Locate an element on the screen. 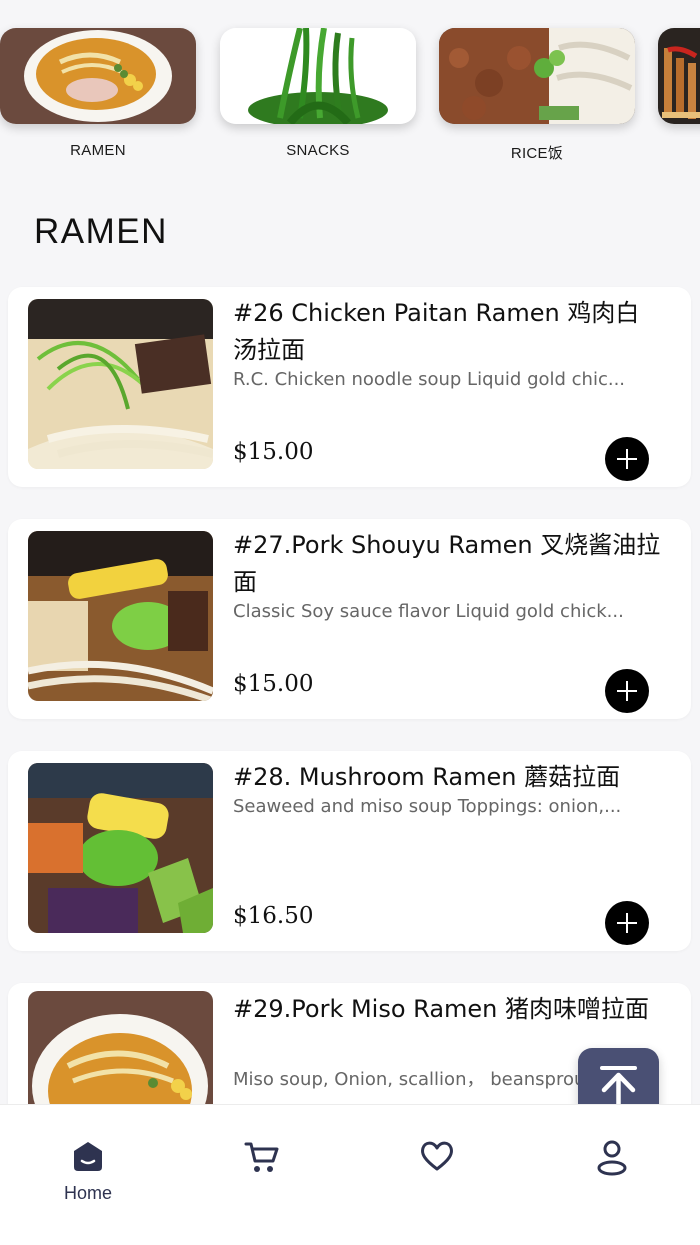  nav-cart is located at coordinates (262, 1159).